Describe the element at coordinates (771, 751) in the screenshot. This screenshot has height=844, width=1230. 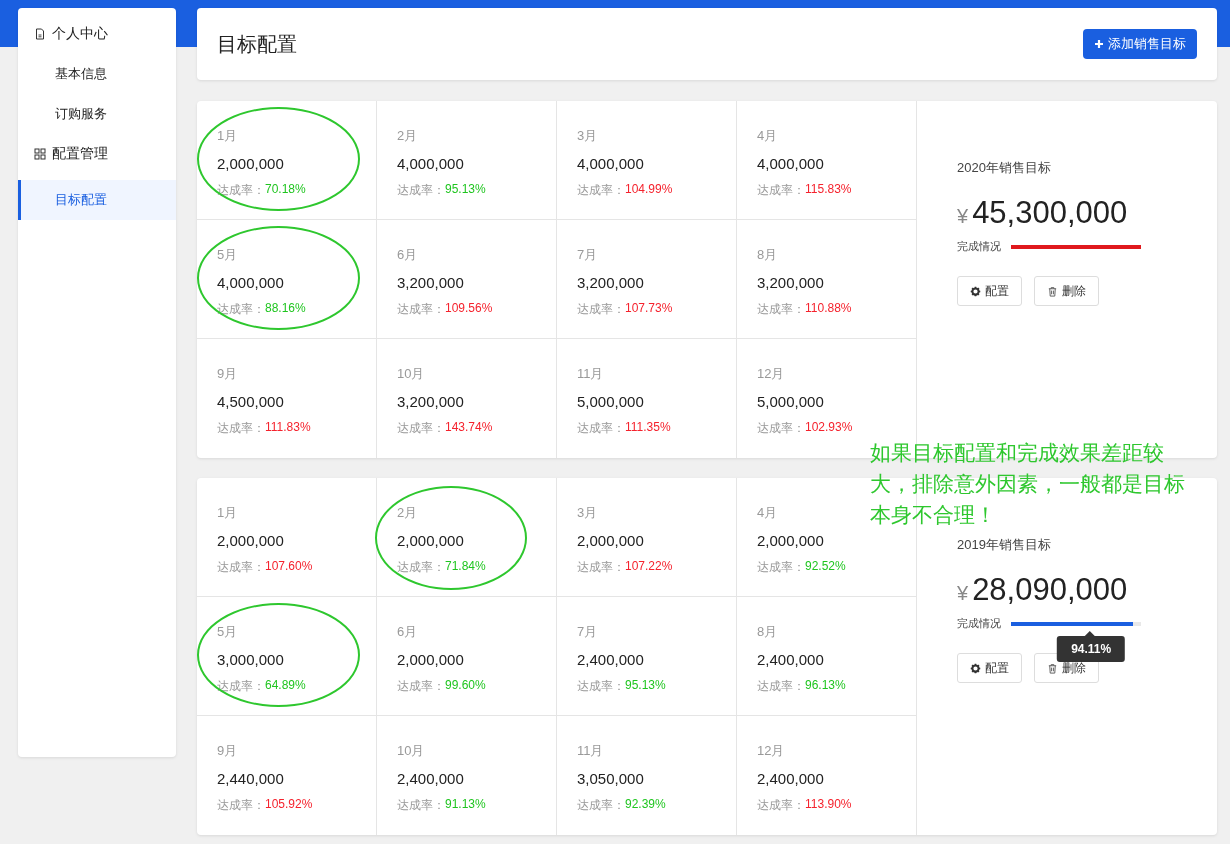
I see `month-label: 12月` at that location.